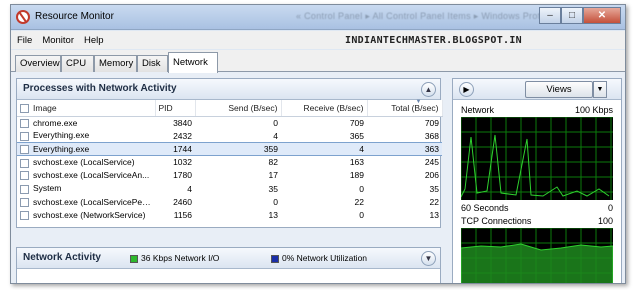 The width and height of the screenshot is (640, 290). Describe the element at coordinates (238, 108) in the screenshot. I see `column-header-send: Send (B/sec)` at that location.